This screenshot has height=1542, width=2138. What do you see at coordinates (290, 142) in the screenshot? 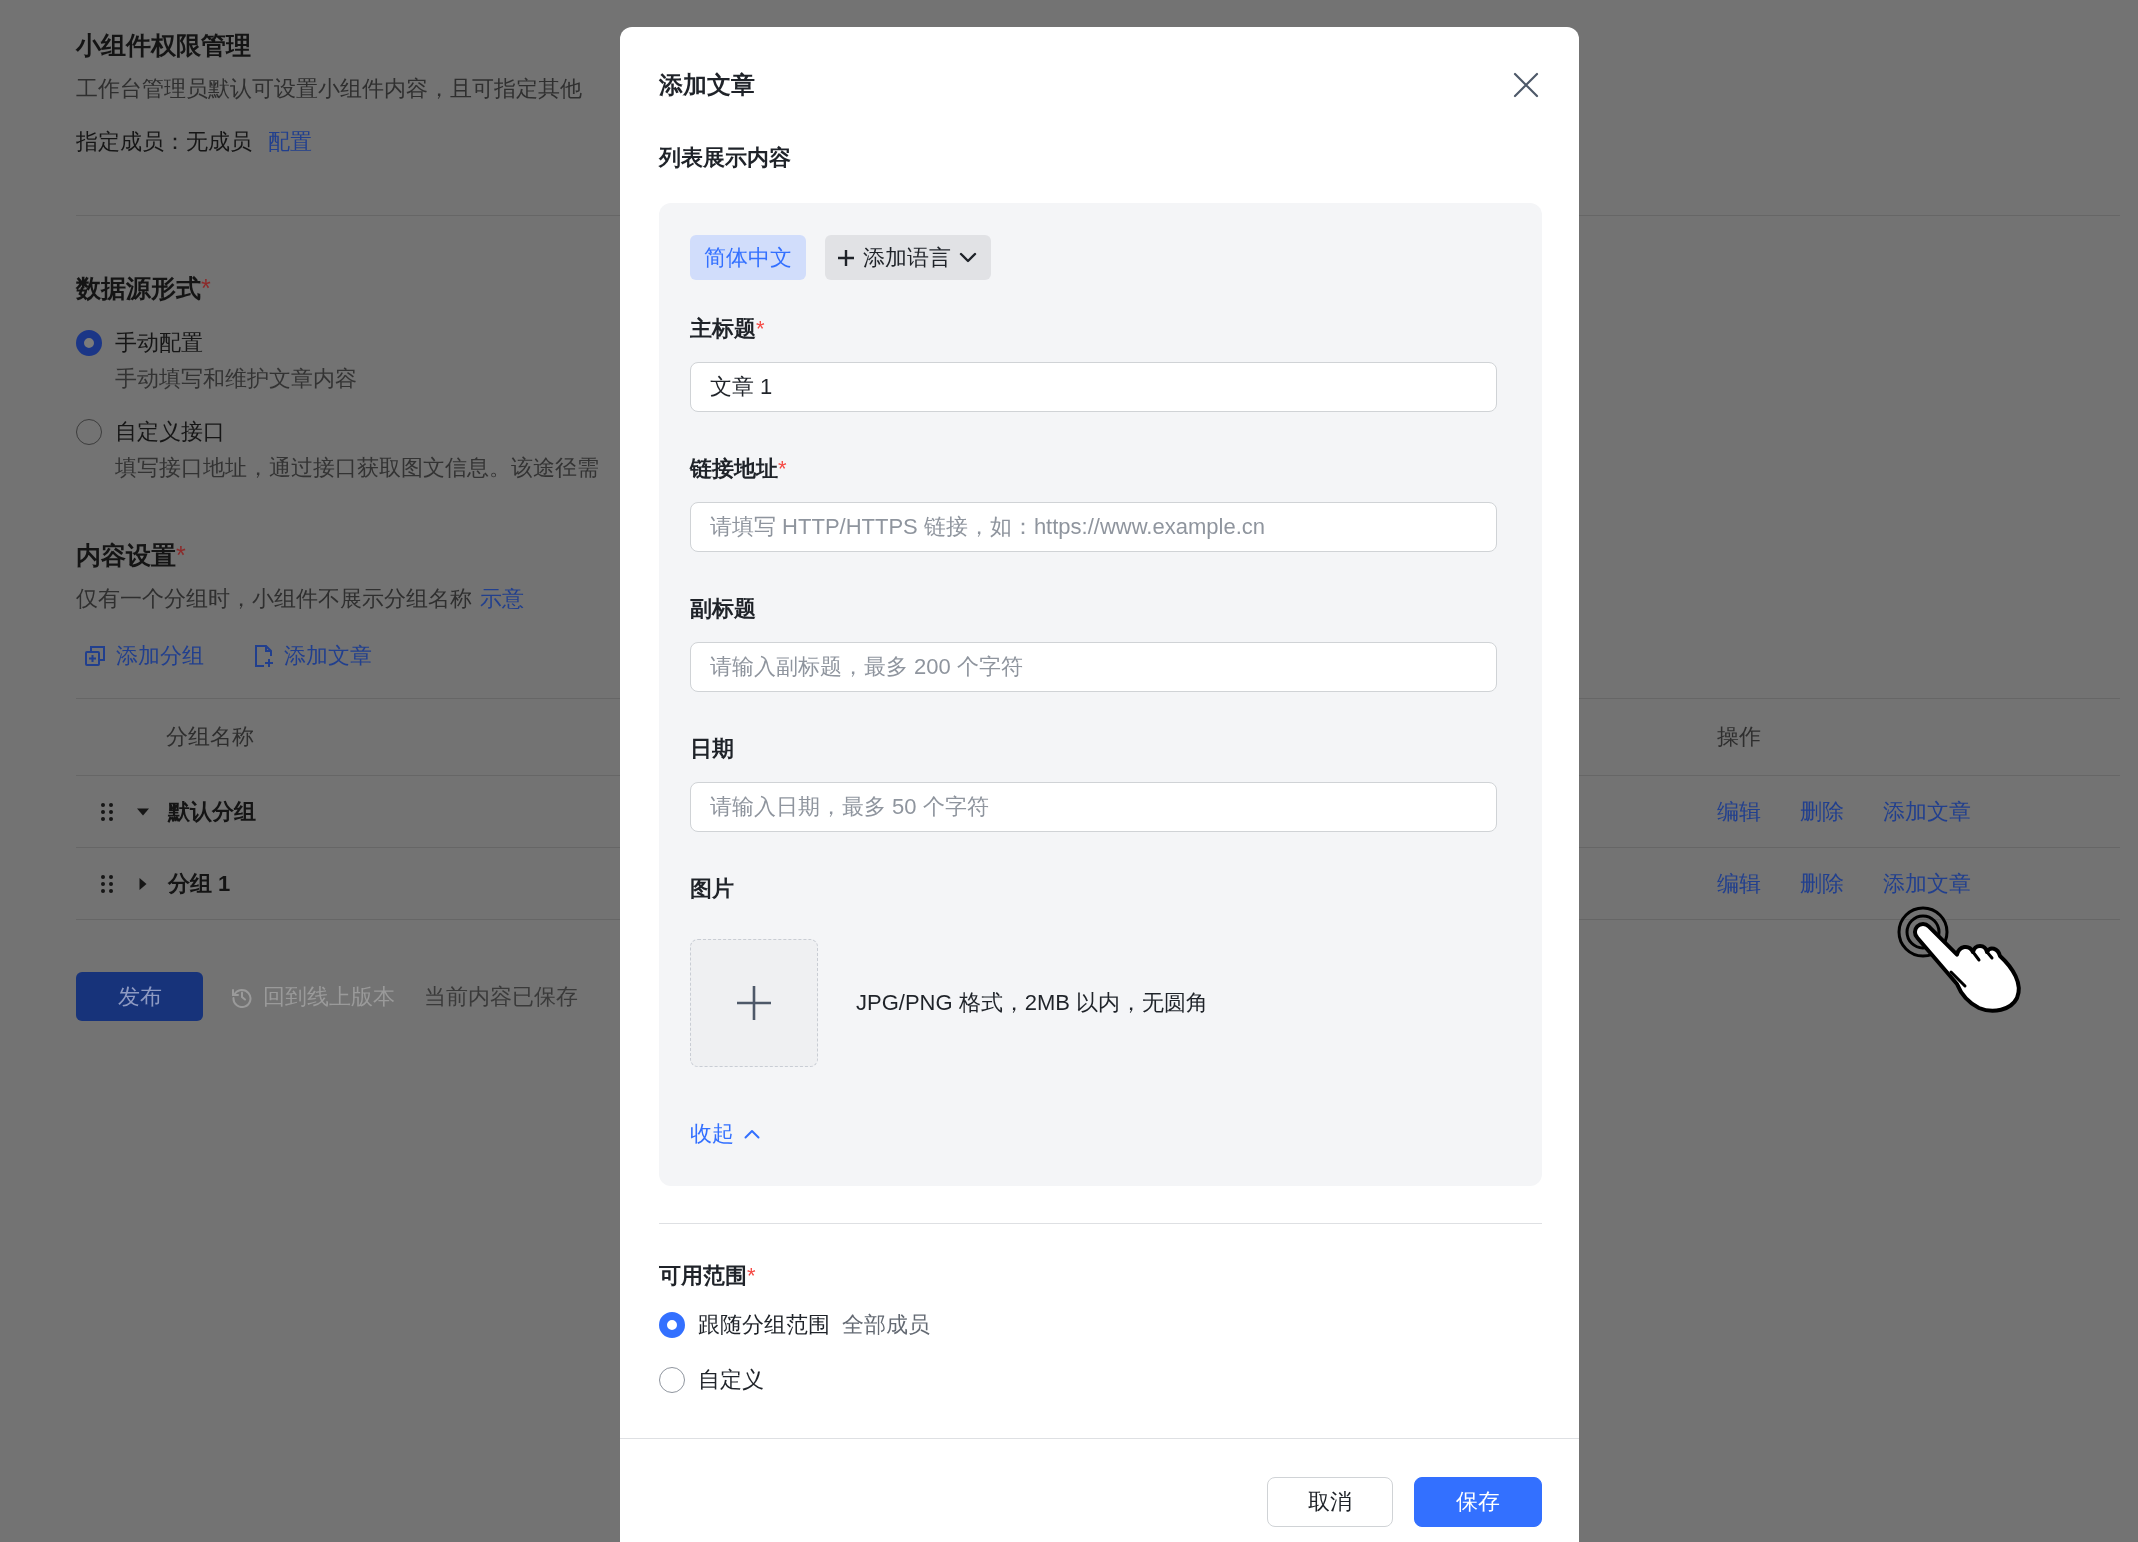
I see `configure-link: 配置` at bounding box center [290, 142].